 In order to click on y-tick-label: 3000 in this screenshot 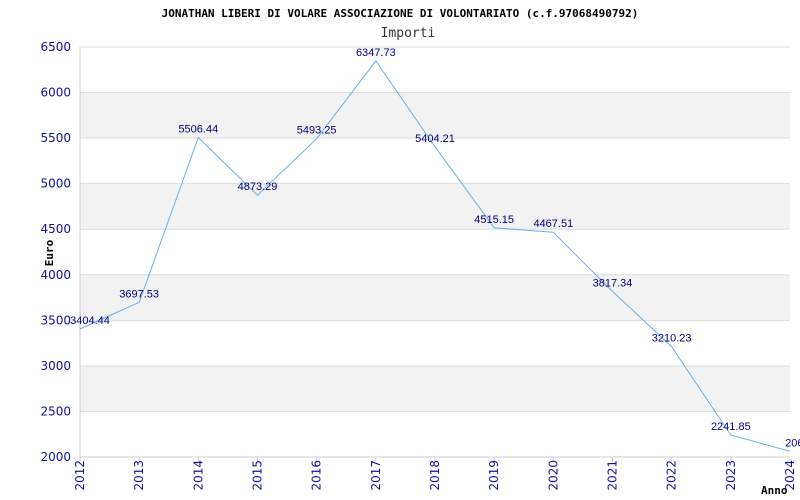, I will do `click(55, 366)`.